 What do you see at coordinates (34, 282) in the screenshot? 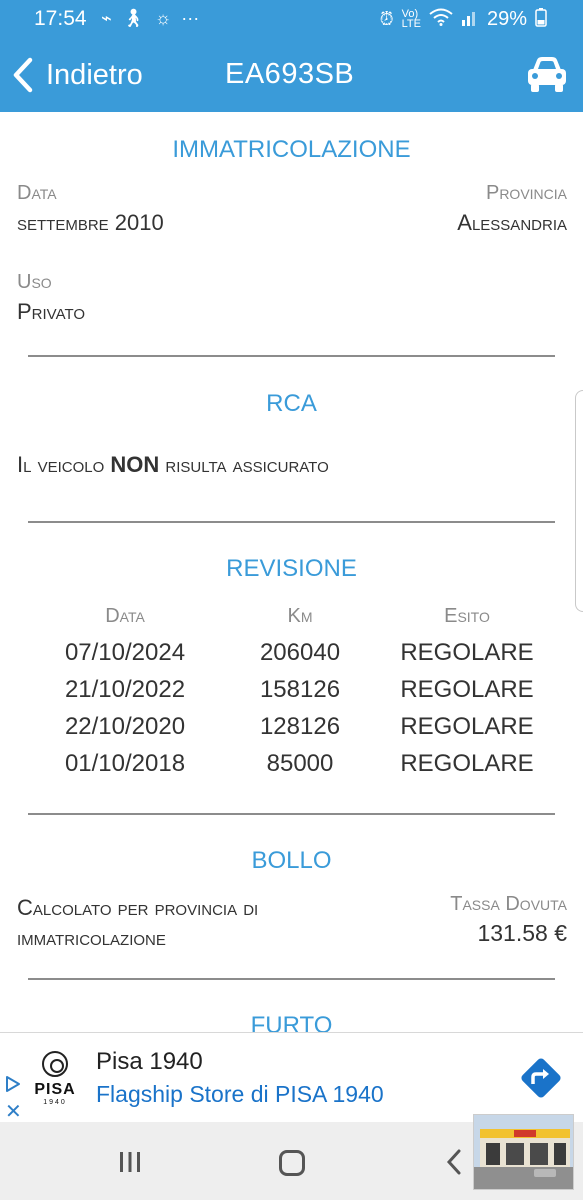
I see `uso-label: Uso` at bounding box center [34, 282].